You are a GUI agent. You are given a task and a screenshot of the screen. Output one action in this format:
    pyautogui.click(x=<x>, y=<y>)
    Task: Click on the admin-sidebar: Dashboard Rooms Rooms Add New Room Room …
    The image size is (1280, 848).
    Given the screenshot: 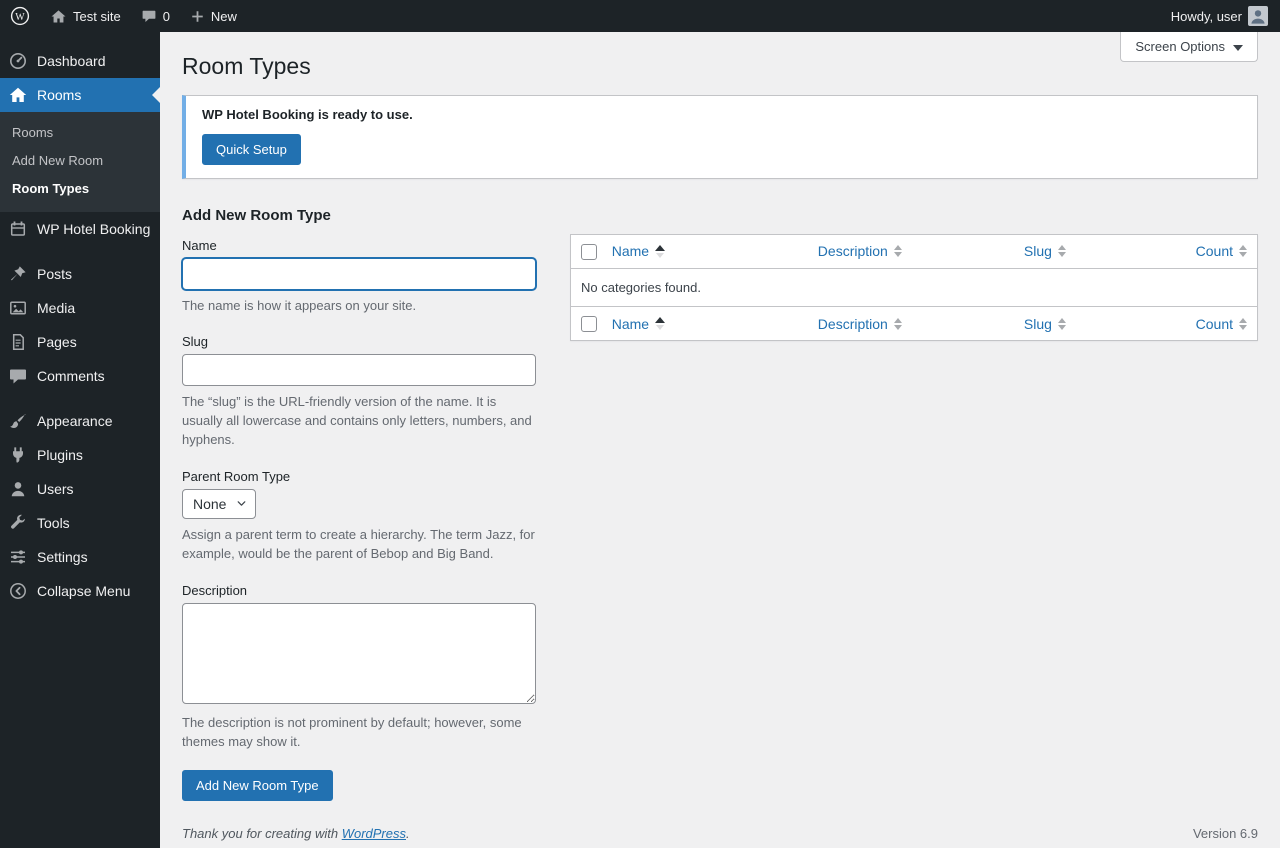 What is the action you would take?
    pyautogui.click(x=80, y=440)
    